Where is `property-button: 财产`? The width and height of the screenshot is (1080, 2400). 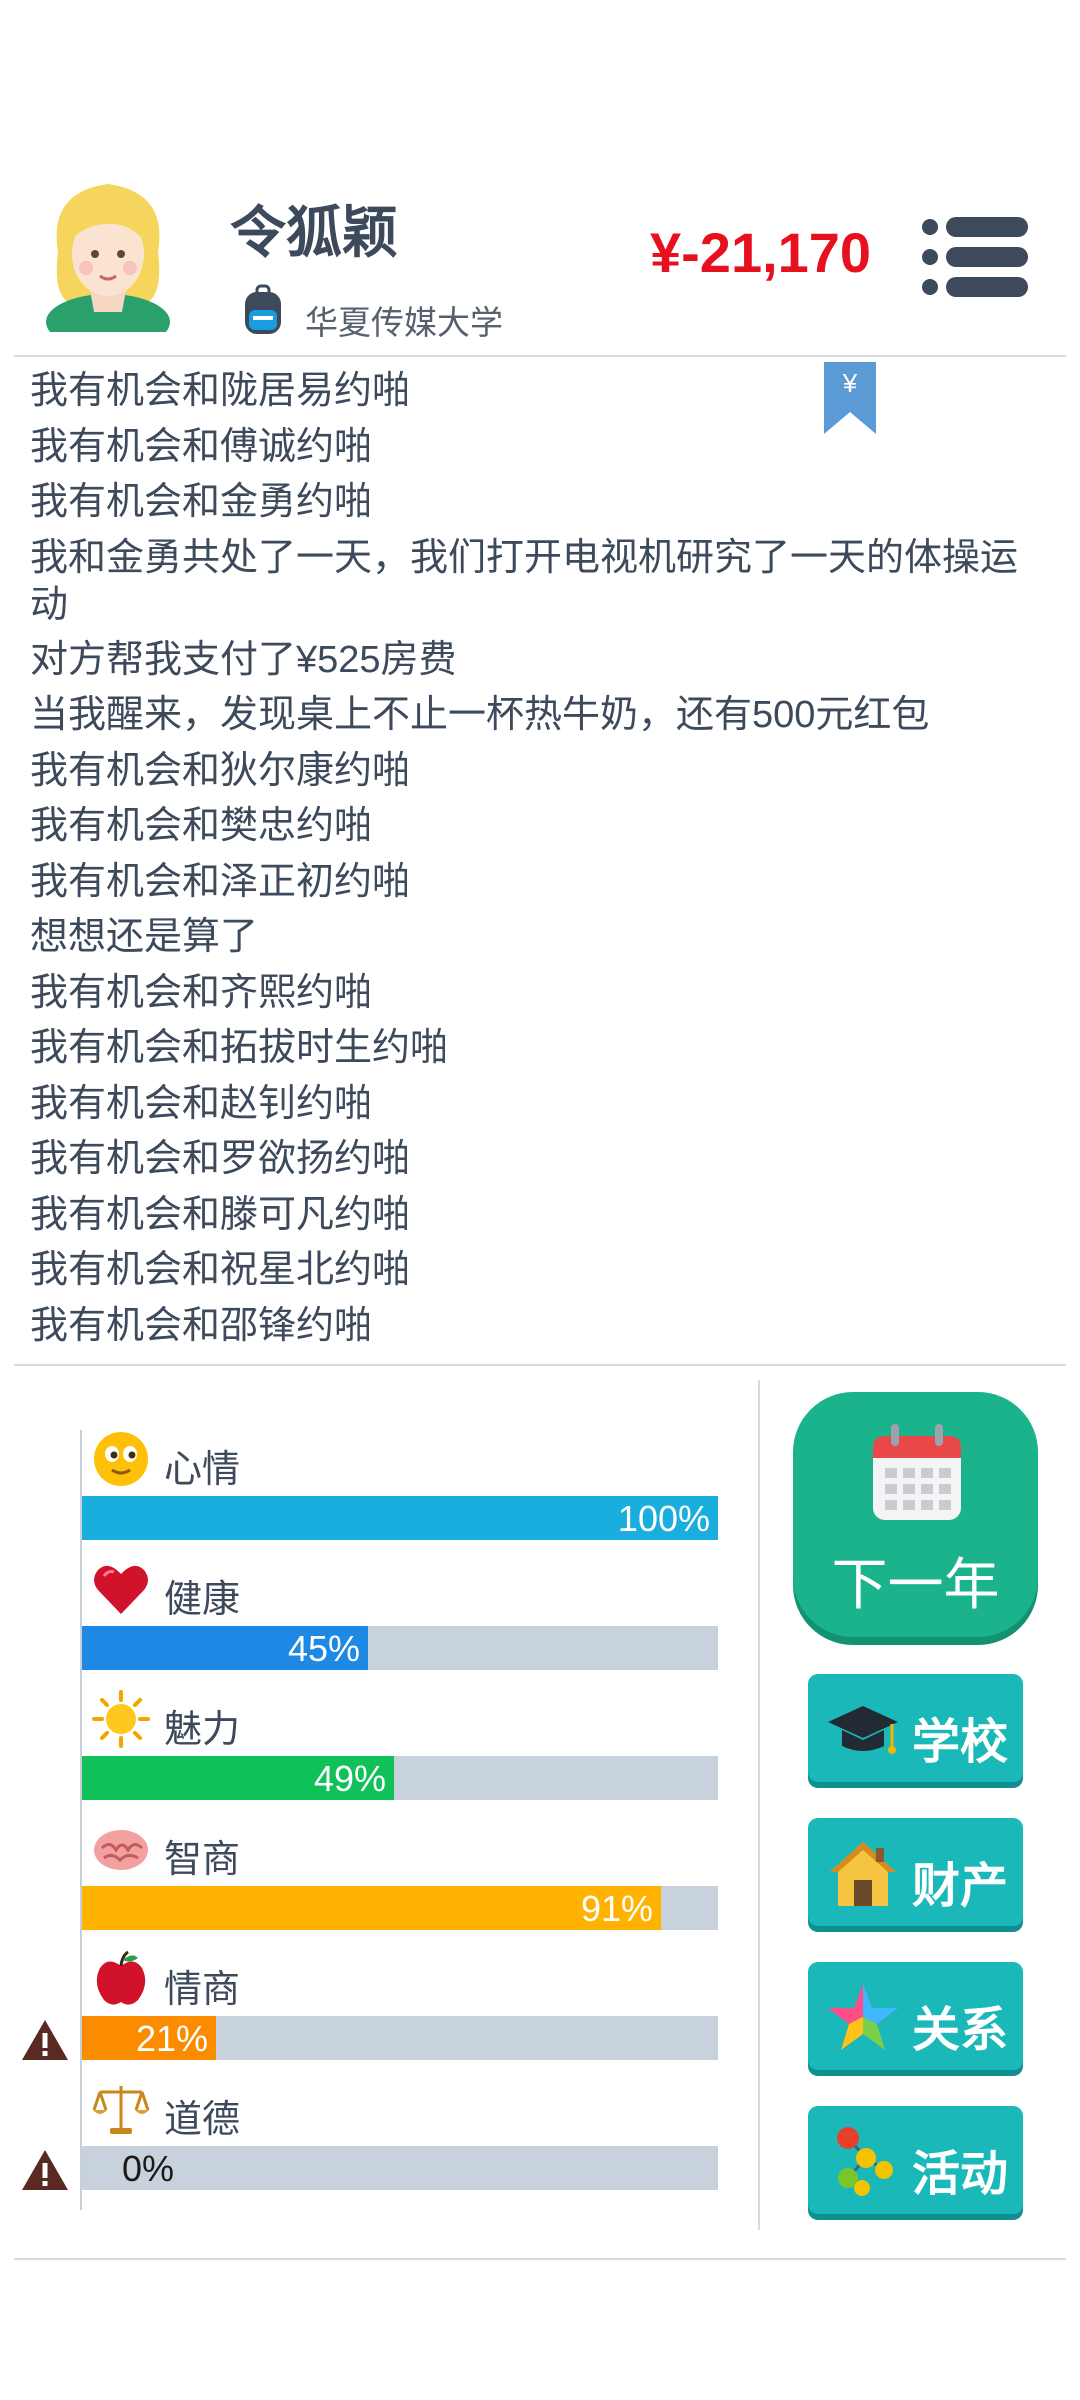
property-button: 财产 is located at coordinates (915, 1872).